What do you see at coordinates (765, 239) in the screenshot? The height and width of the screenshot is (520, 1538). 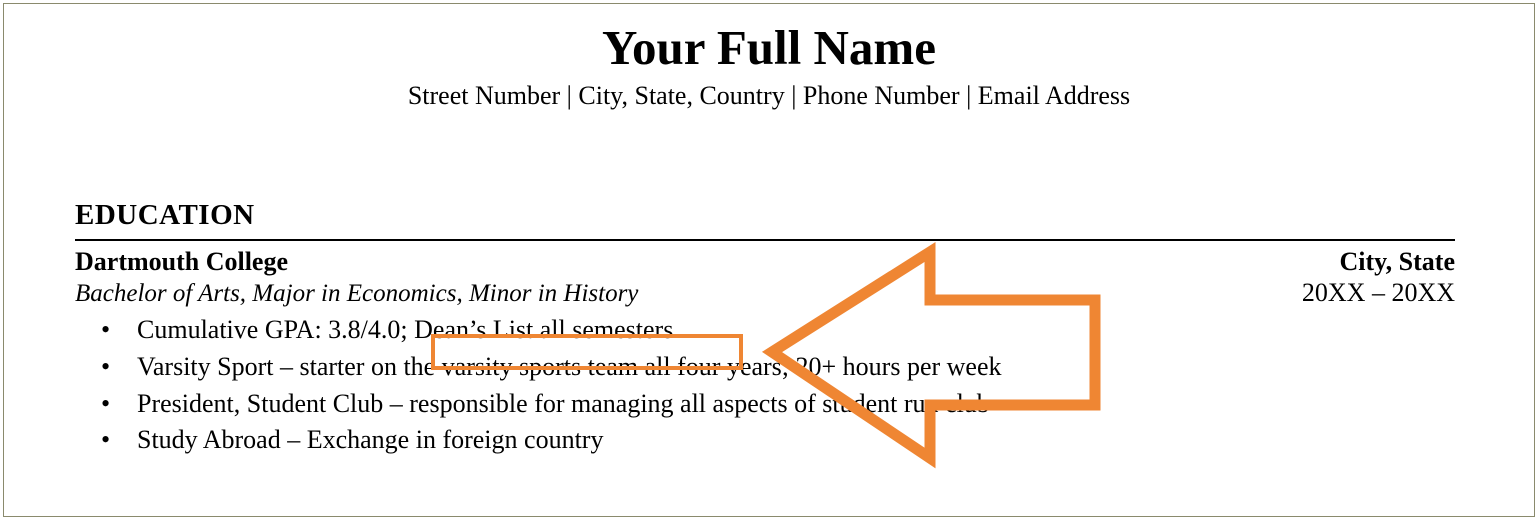 I see `section-divider` at bounding box center [765, 239].